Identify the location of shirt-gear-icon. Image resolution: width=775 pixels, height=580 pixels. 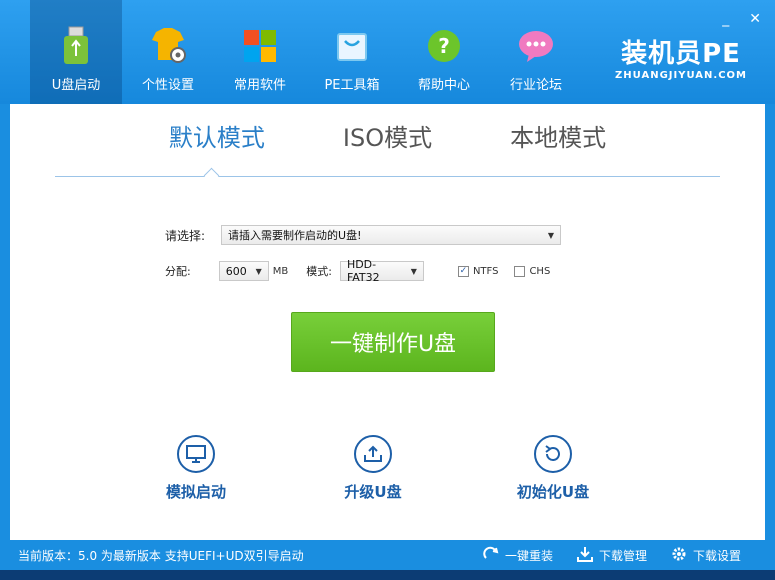
(168, 46).